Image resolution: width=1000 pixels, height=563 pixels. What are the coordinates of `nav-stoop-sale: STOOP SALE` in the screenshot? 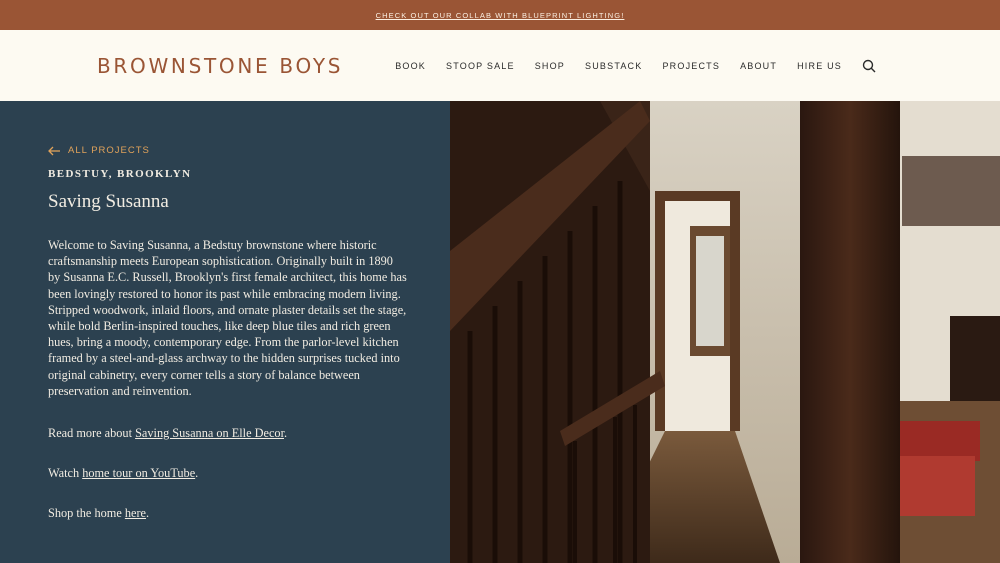 It's located at (480, 66).